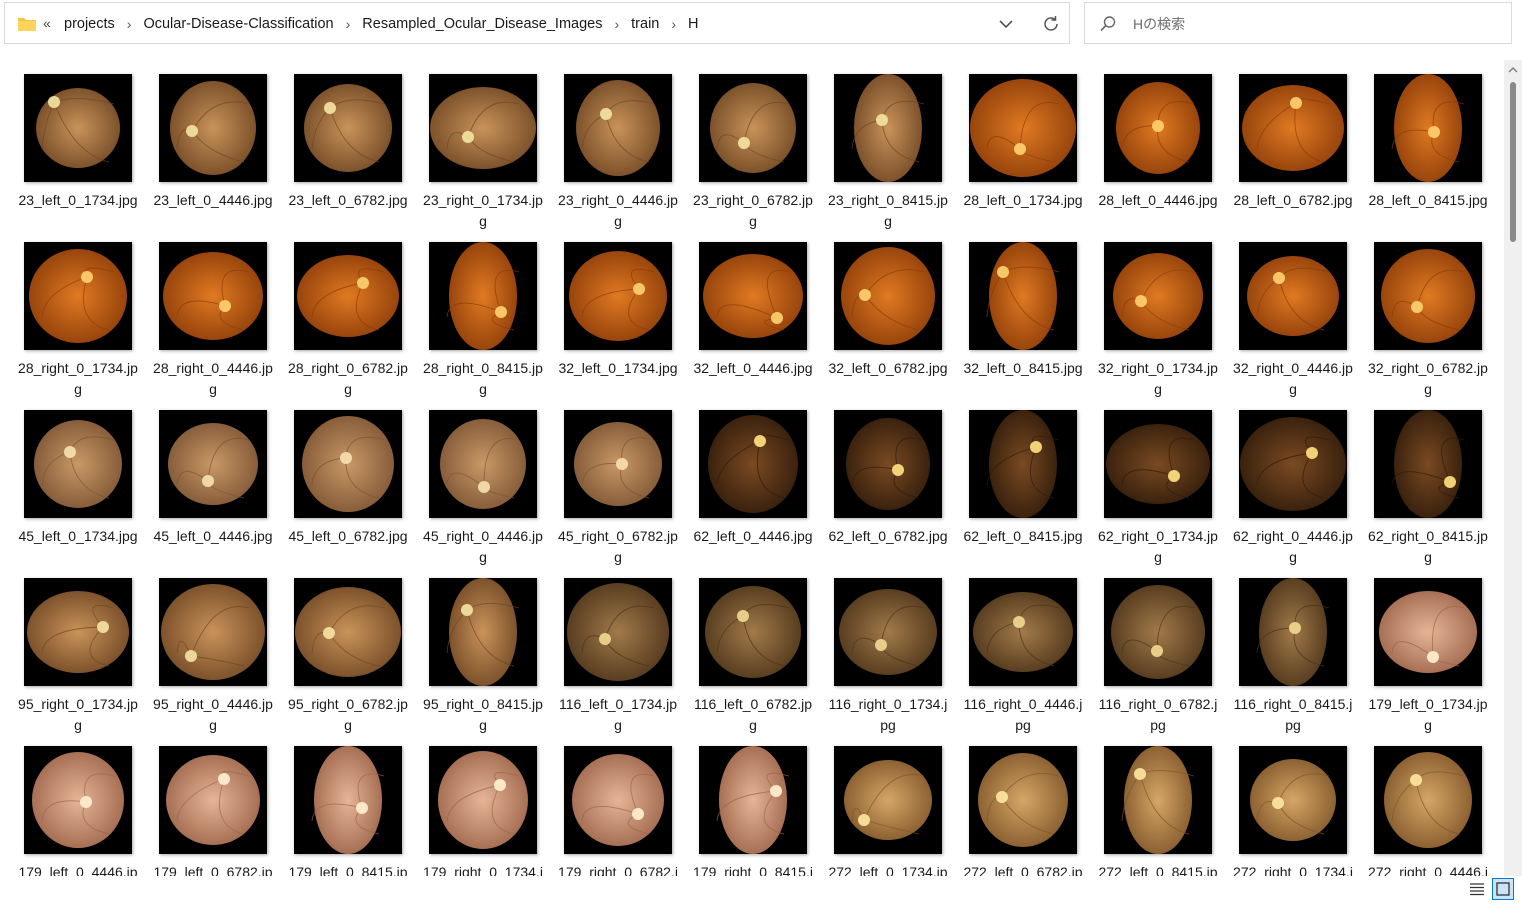 The width and height of the screenshot is (1522, 904). What do you see at coordinates (1293, 811) in the screenshot?
I see `file-item: 272_right_0_1734.jpg` at bounding box center [1293, 811].